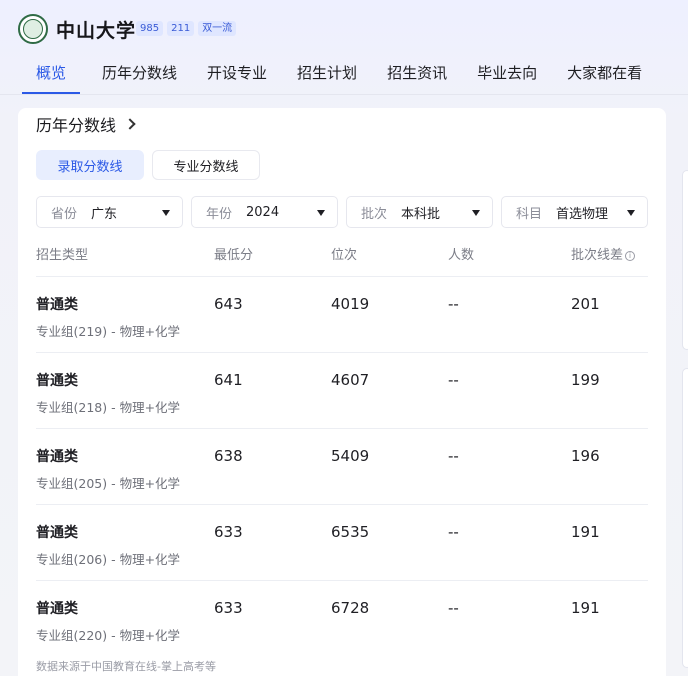 This screenshot has width=688, height=676. What do you see at coordinates (219, 214) in the screenshot?
I see `year-label: 年份` at bounding box center [219, 214].